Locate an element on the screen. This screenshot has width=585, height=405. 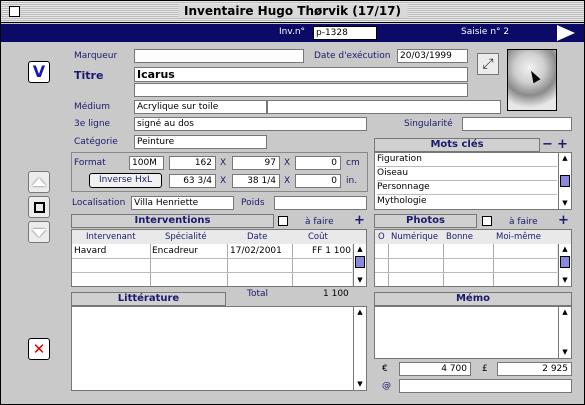
add-photo-icon: + is located at coordinates (563, 220).